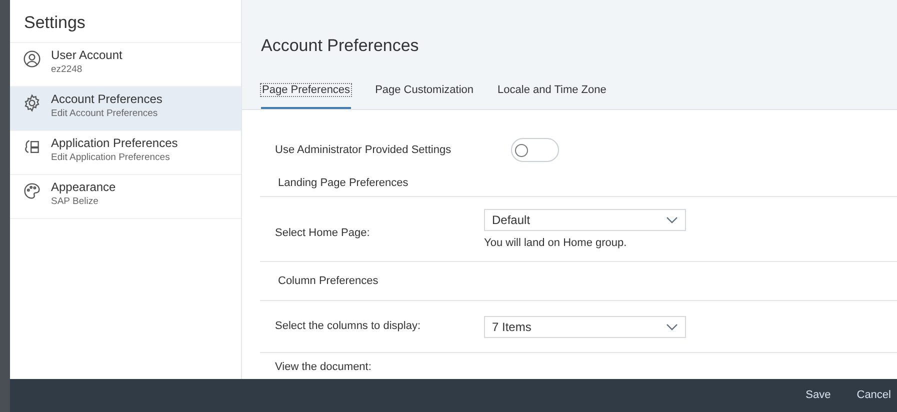  Describe the element at coordinates (32, 59) in the screenshot. I see `user-icon` at that location.